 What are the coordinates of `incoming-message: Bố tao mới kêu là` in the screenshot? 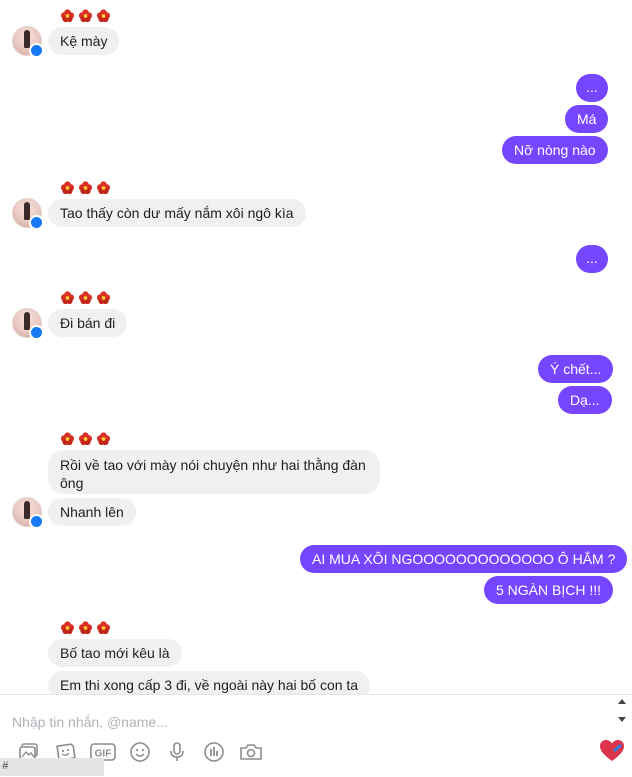 It's located at (115, 653).